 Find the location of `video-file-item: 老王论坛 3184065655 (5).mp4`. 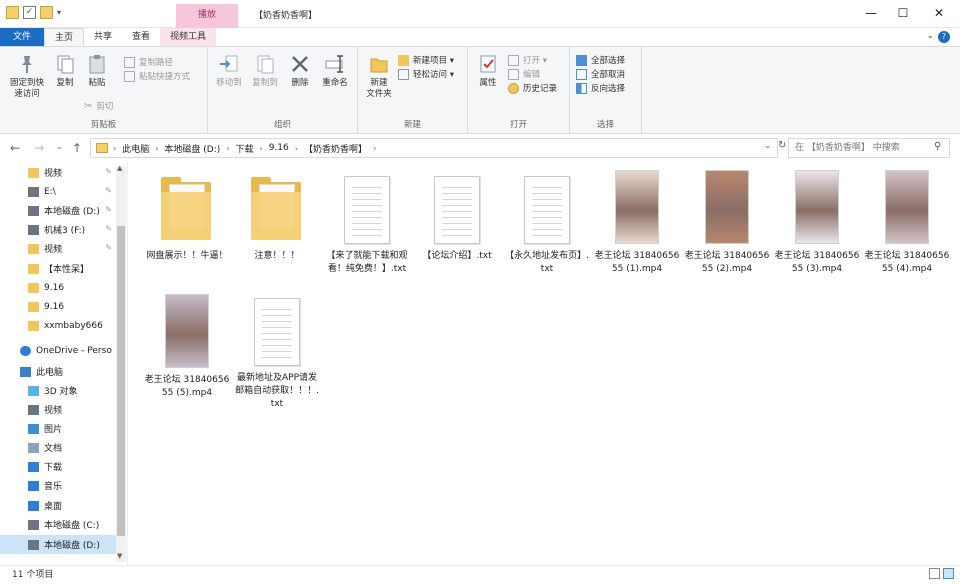

video-file-item: 老王论坛 3184065655 (5).mp4 is located at coordinates (187, 347).